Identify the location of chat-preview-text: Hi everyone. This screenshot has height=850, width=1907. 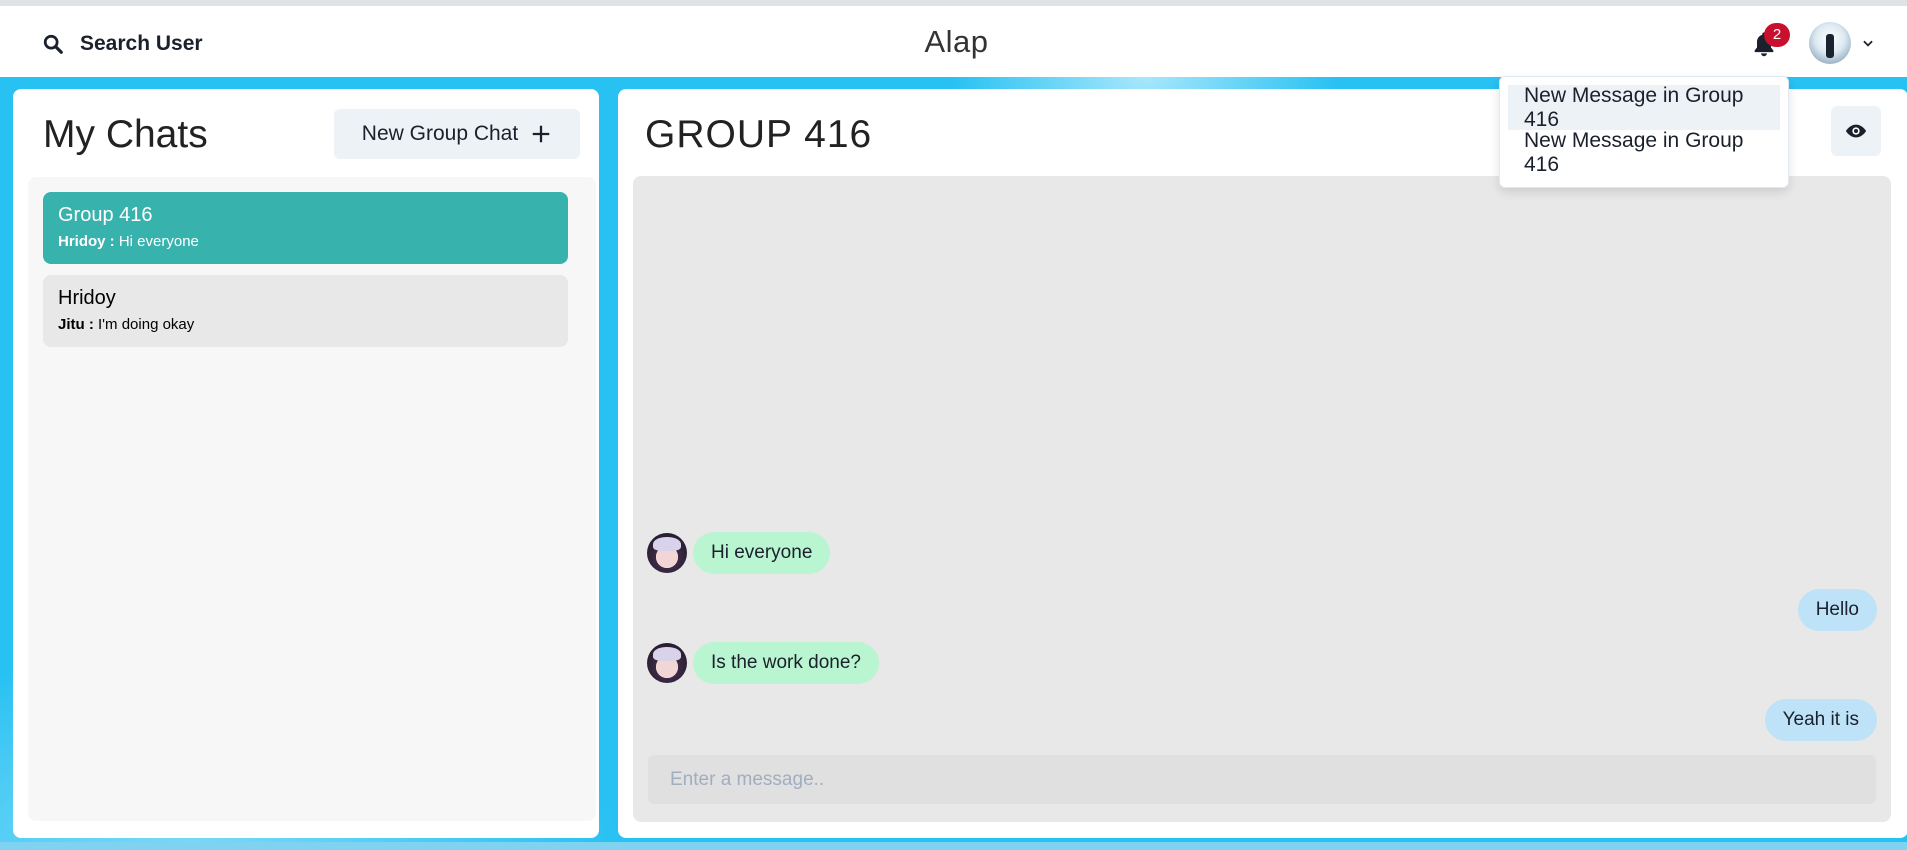
(158, 241).